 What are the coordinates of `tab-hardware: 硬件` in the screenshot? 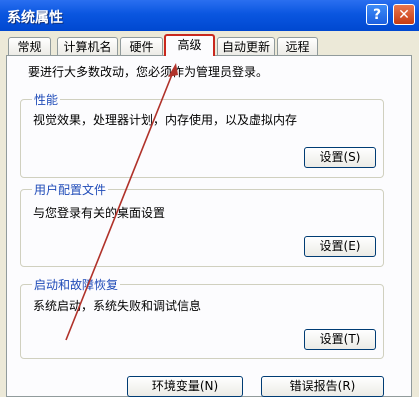 It's located at (141, 46).